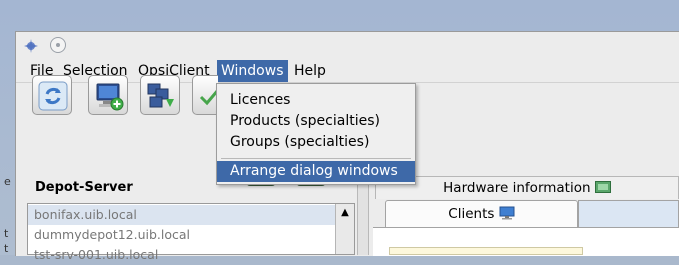  What do you see at coordinates (310, 71) in the screenshot?
I see `menu-help: Help` at bounding box center [310, 71].